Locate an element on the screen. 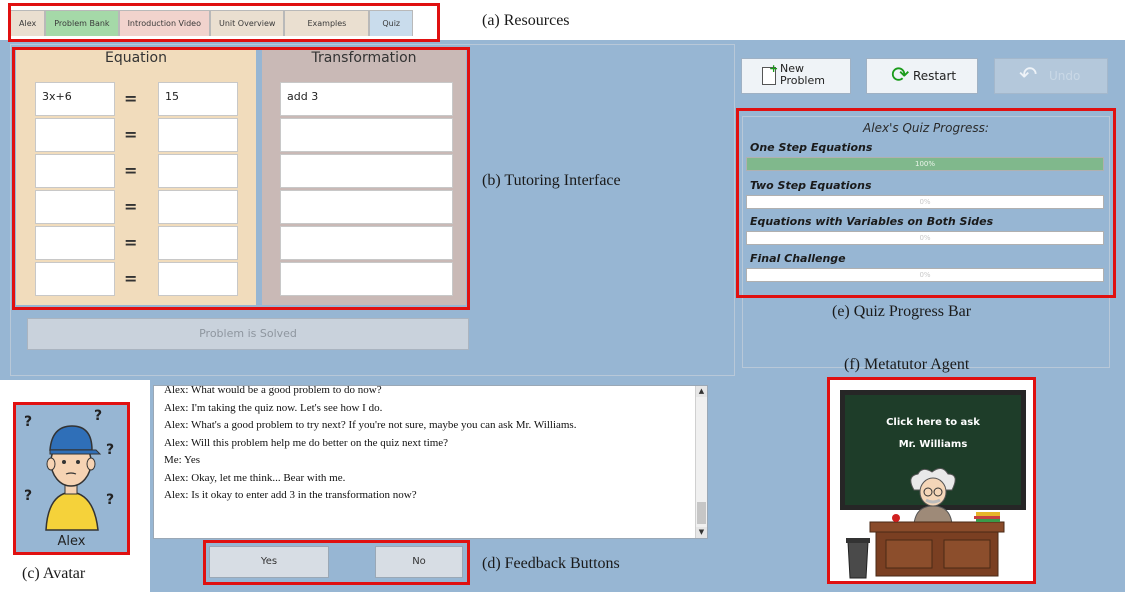 This screenshot has height=592, width=1125. tutoring-annotation: (b) Tutoring Interface is located at coordinates (551, 180).